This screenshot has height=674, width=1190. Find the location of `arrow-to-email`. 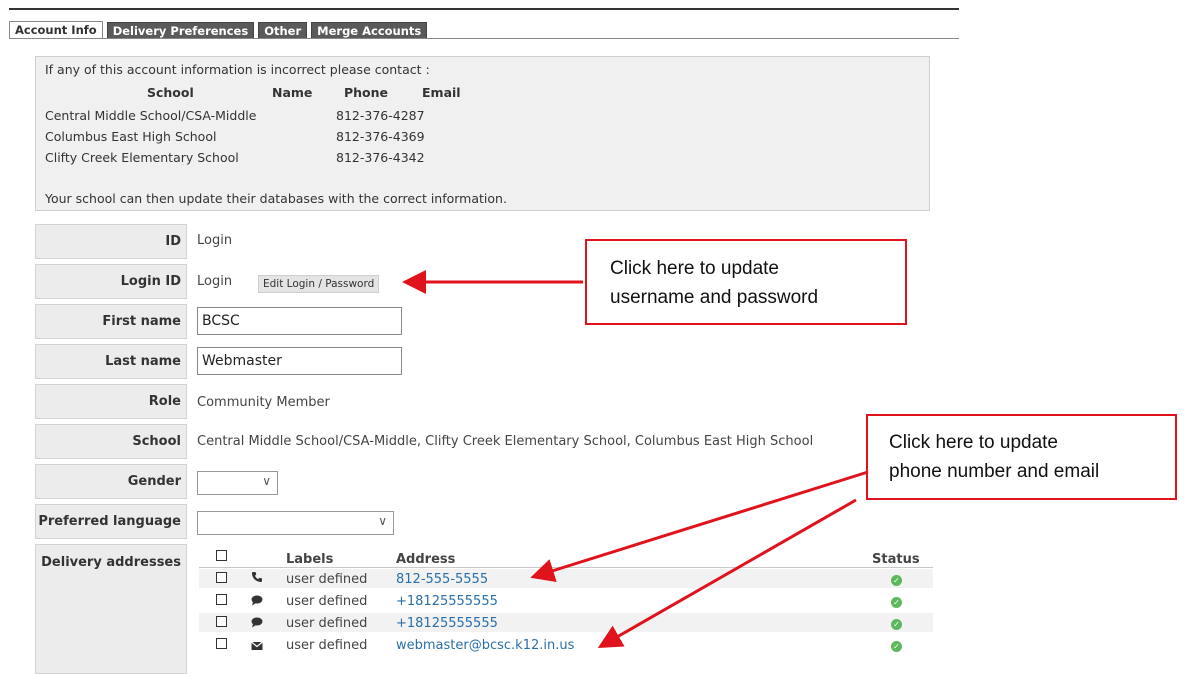

arrow-to-email is located at coordinates (727, 573).